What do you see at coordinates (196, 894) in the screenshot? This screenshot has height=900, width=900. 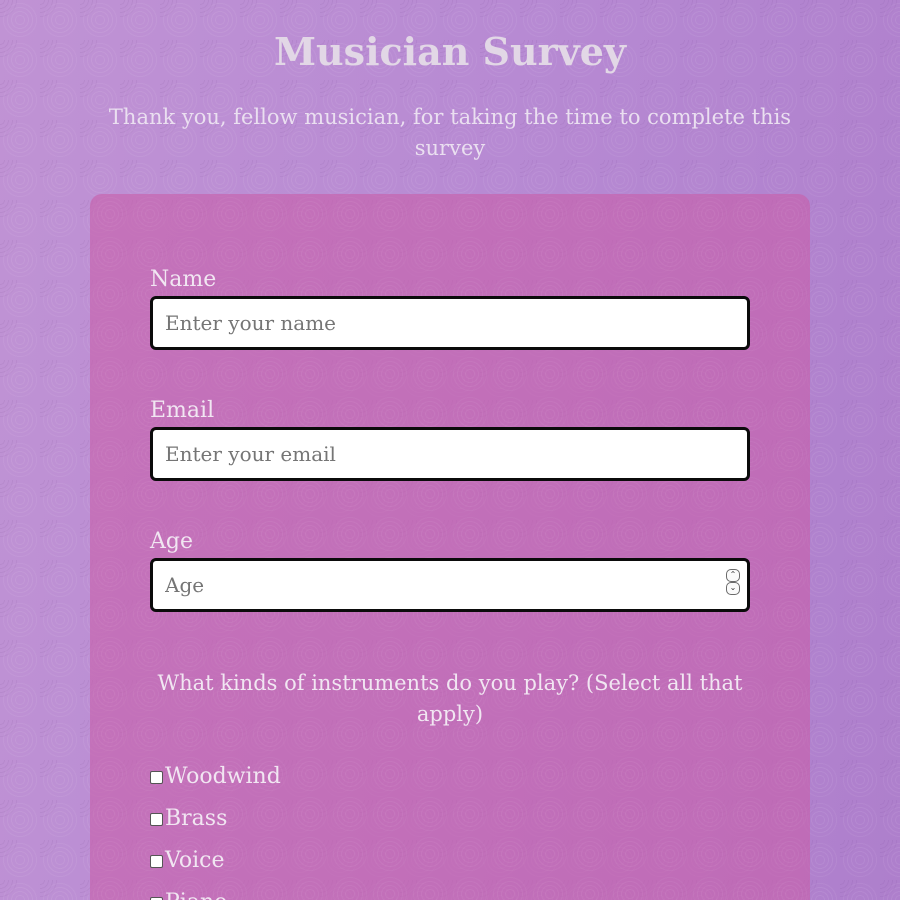 I see `piano-label: Piano` at bounding box center [196, 894].